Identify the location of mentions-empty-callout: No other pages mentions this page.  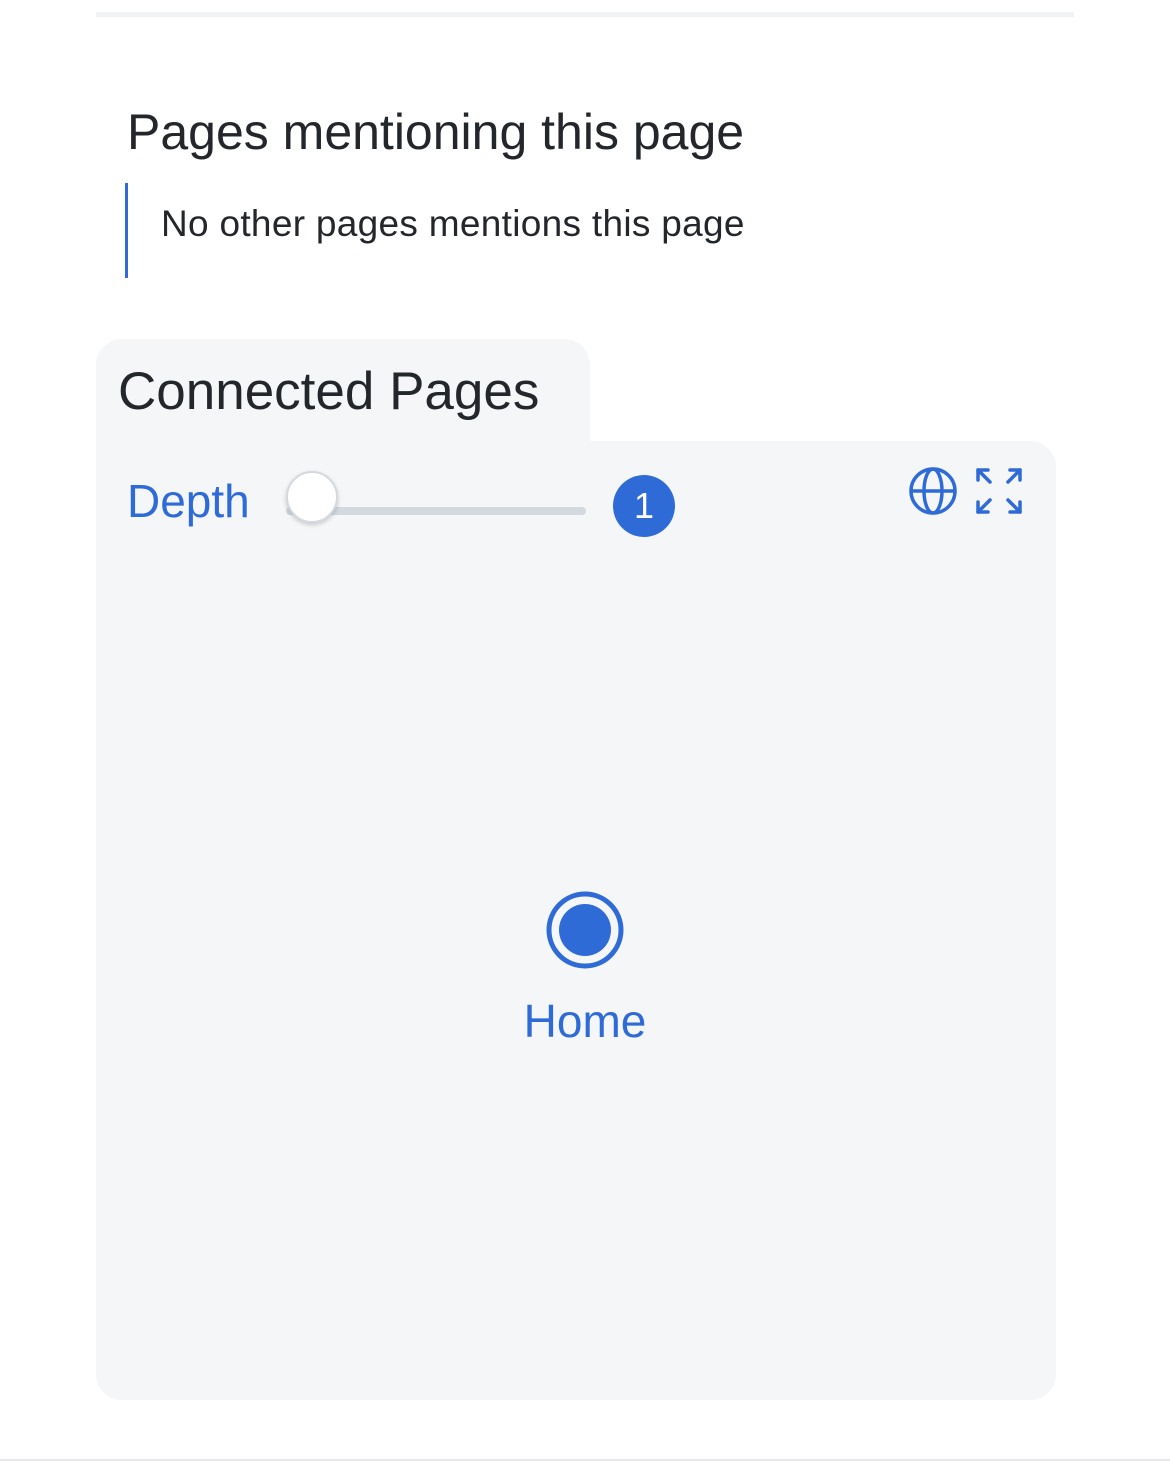
(485, 230).